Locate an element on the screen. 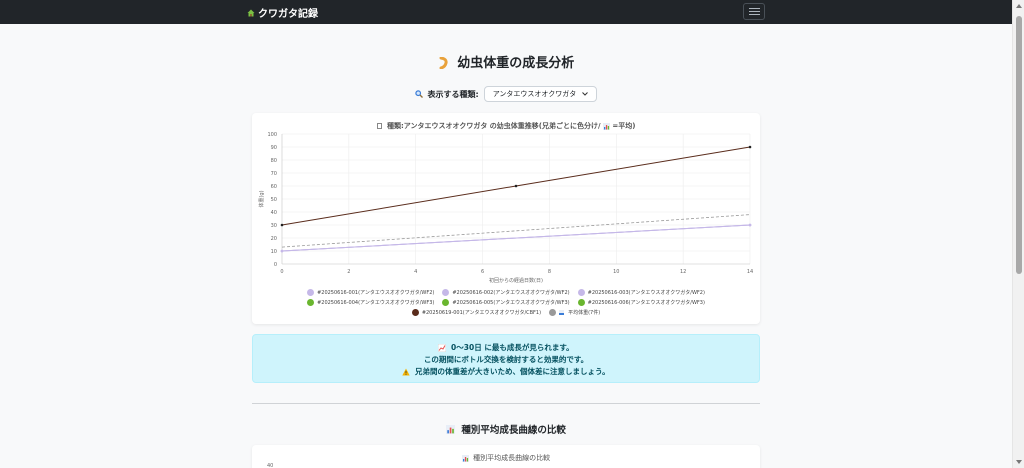  alert-line-3-text: 兄弟間の体重差が大きいため、個体差に注意しましょう。 is located at coordinates (512, 371).